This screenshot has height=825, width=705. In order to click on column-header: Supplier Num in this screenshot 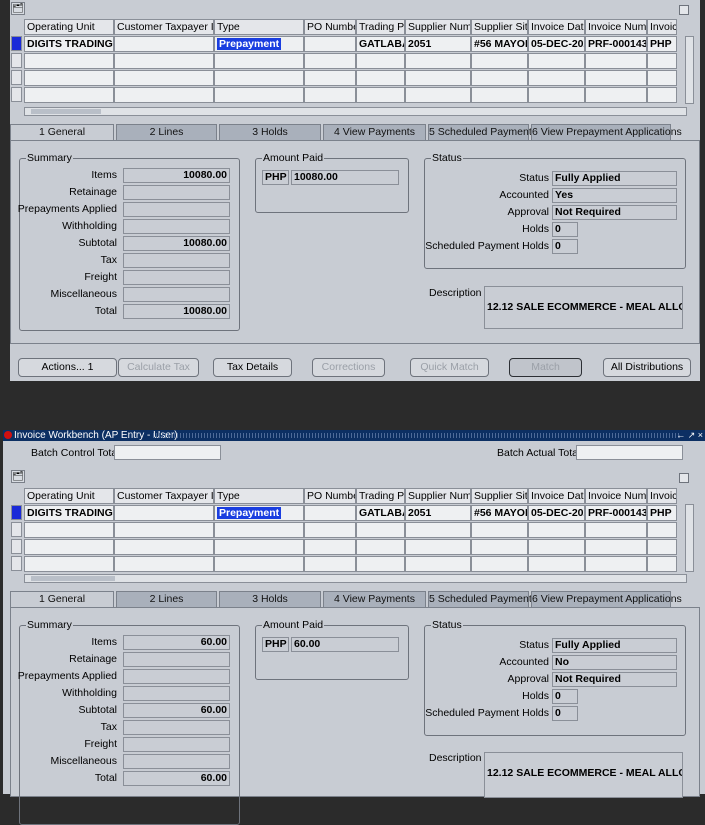, I will do `click(438, 496)`.